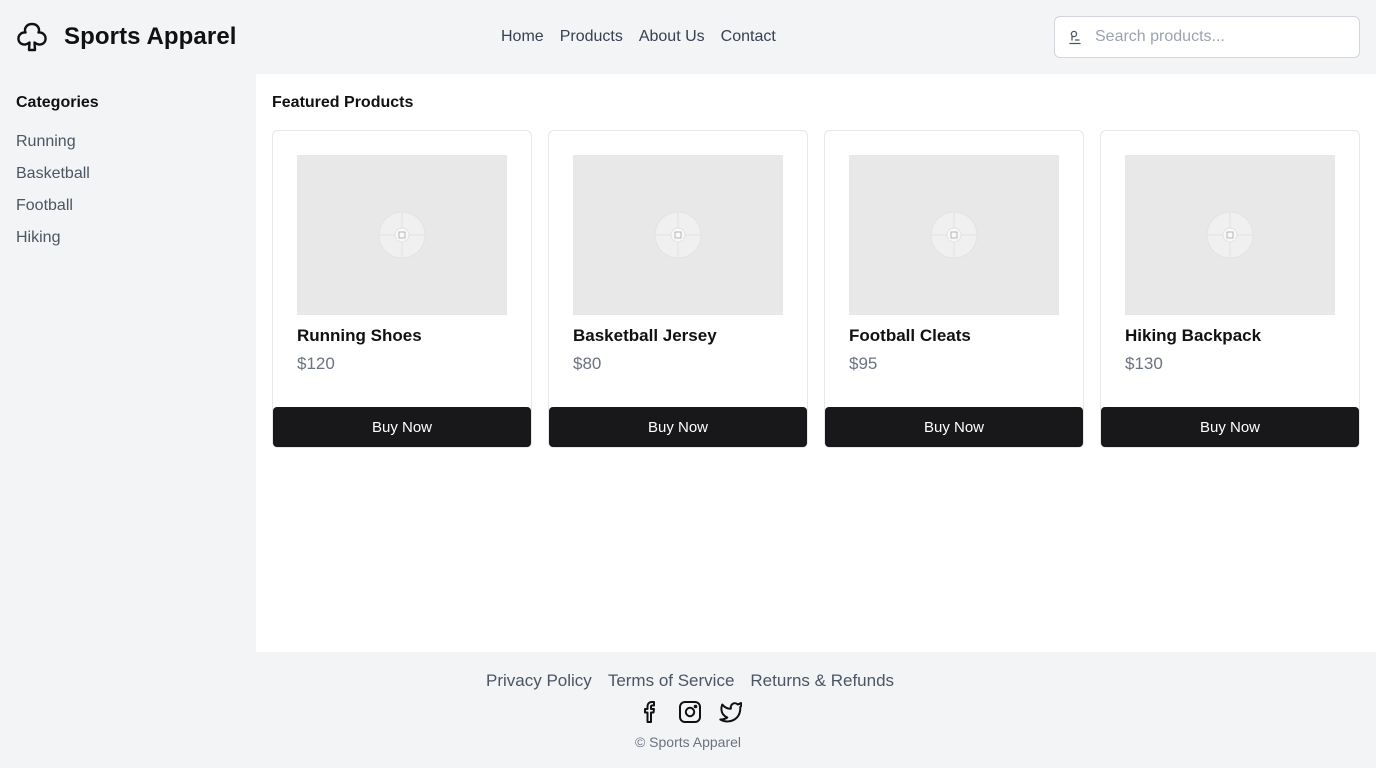  Describe the element at coordinates (359, 335) in the screenshot. I see `product-name: Running Shoes` at that location.